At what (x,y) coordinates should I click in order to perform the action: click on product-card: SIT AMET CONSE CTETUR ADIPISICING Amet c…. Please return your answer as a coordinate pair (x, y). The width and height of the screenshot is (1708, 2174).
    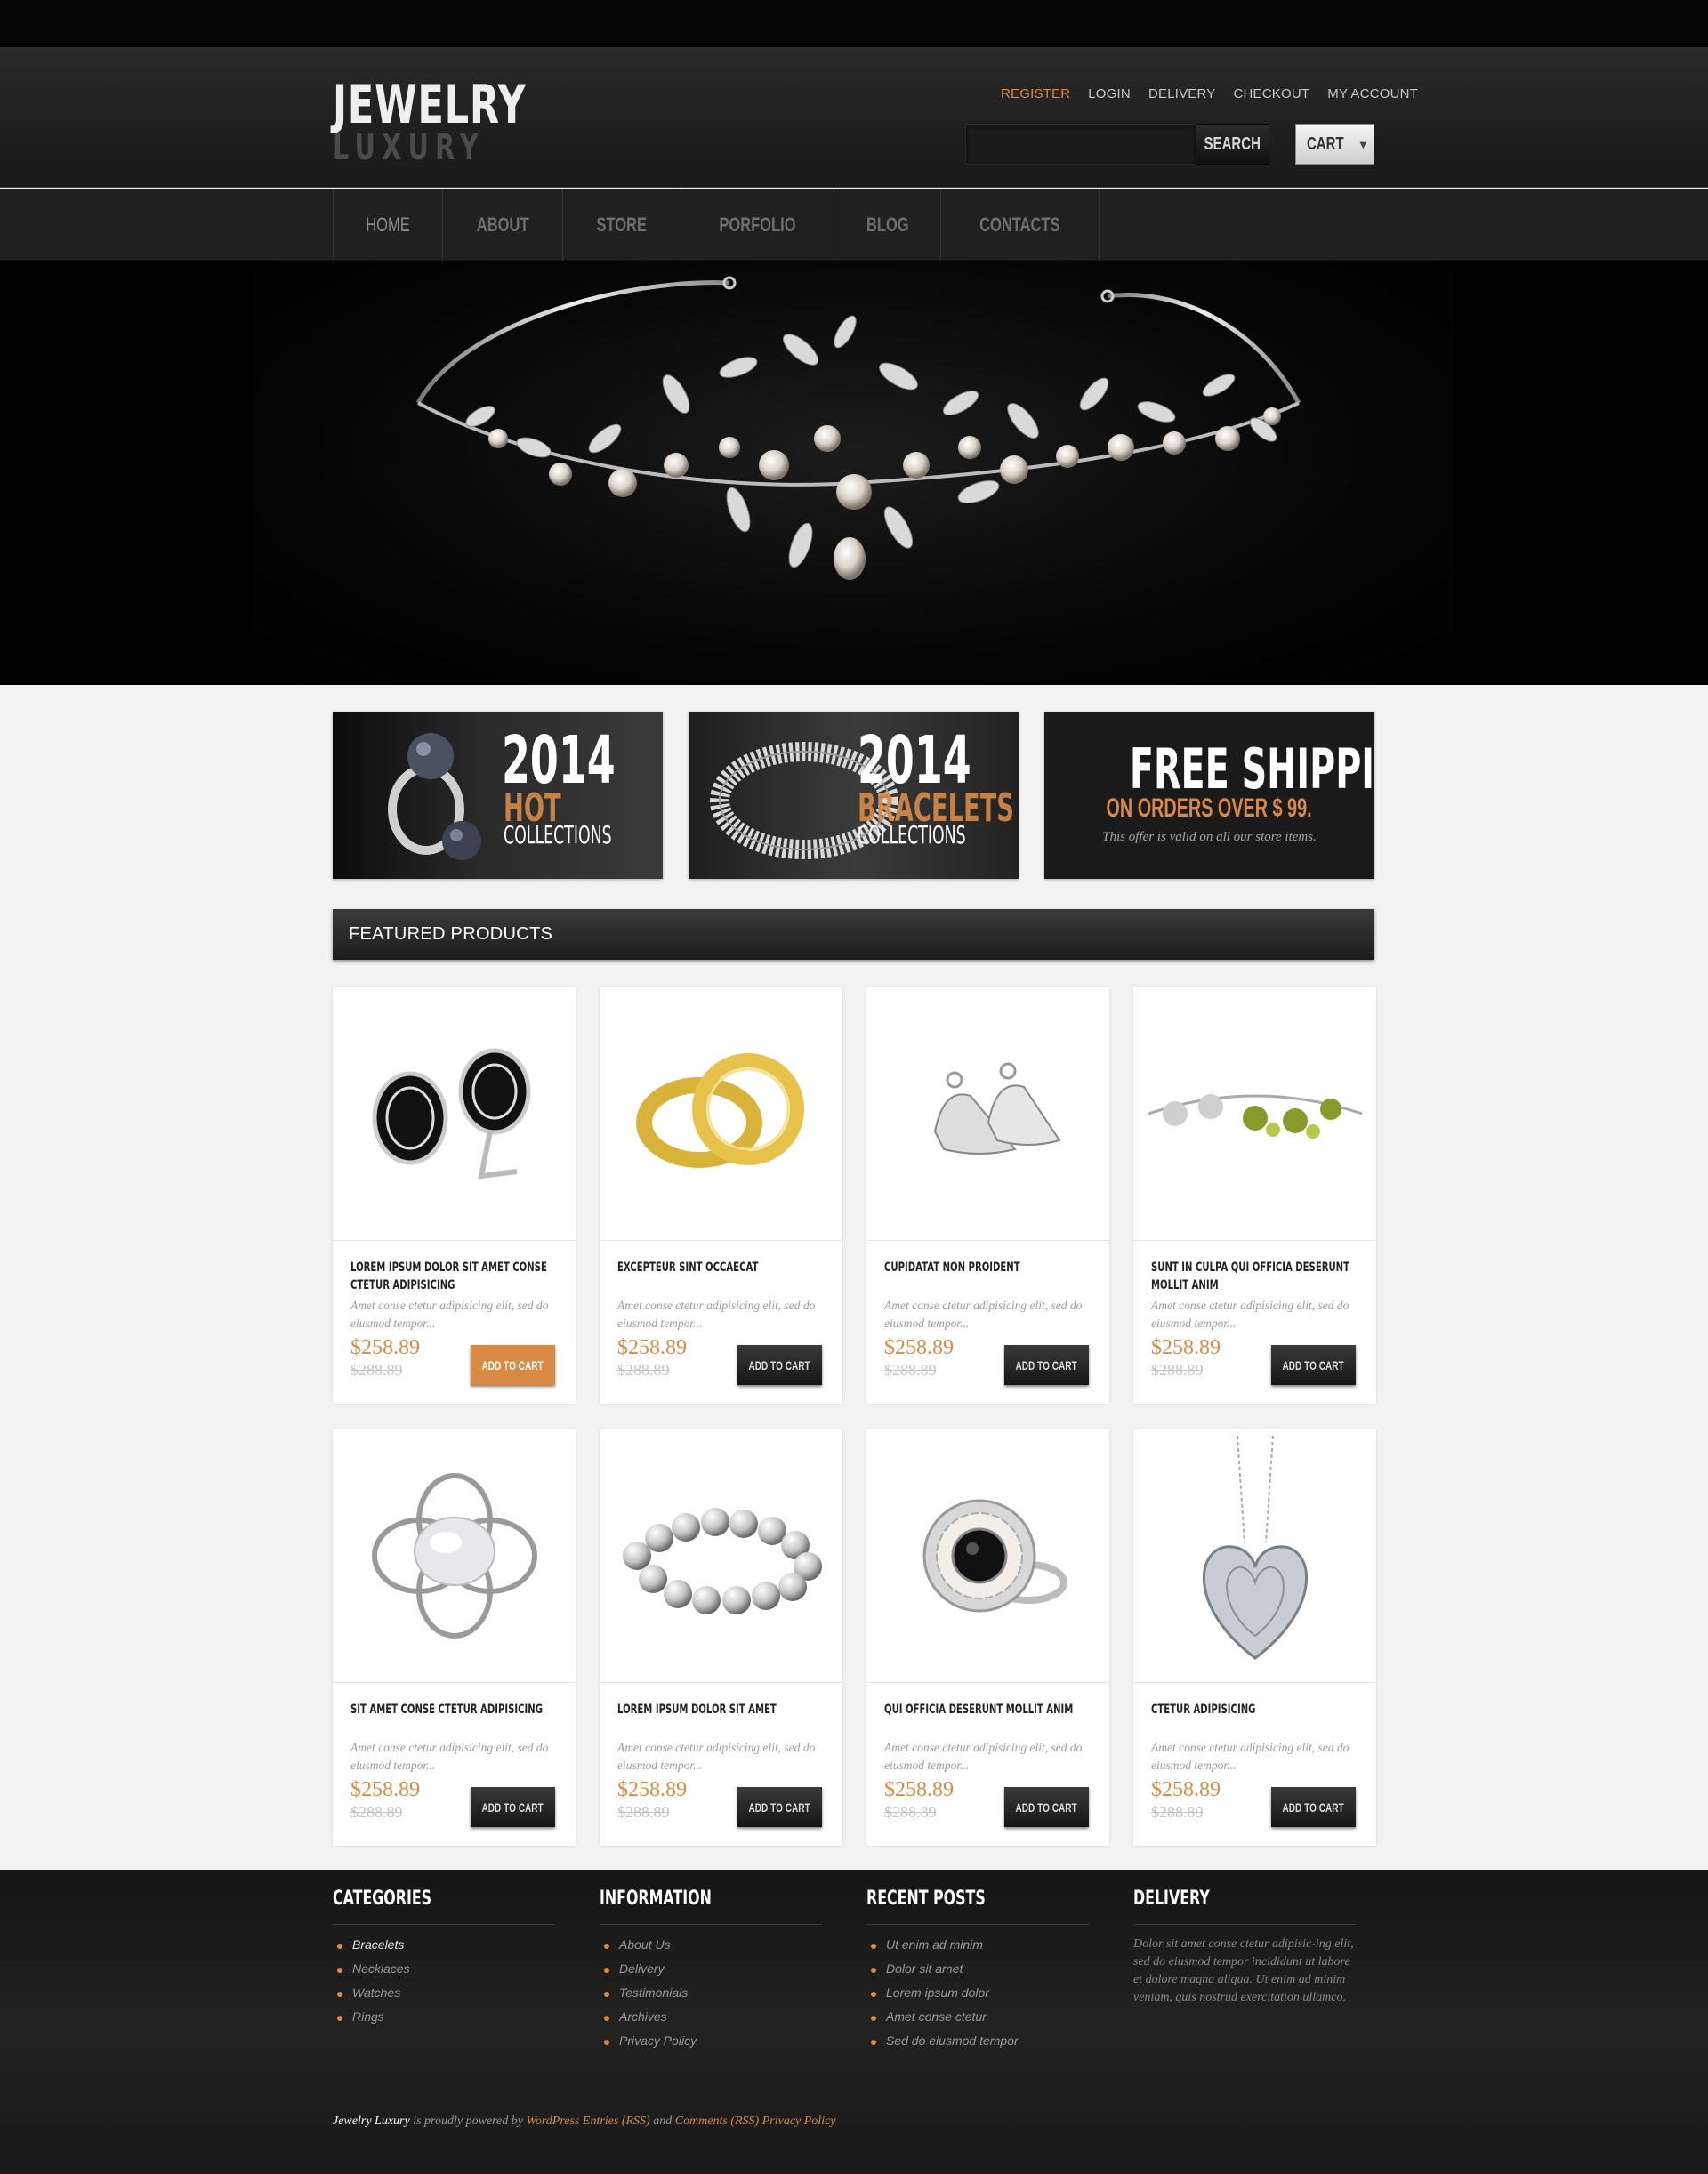
    Looking at the image, I should click on (454, 1637).